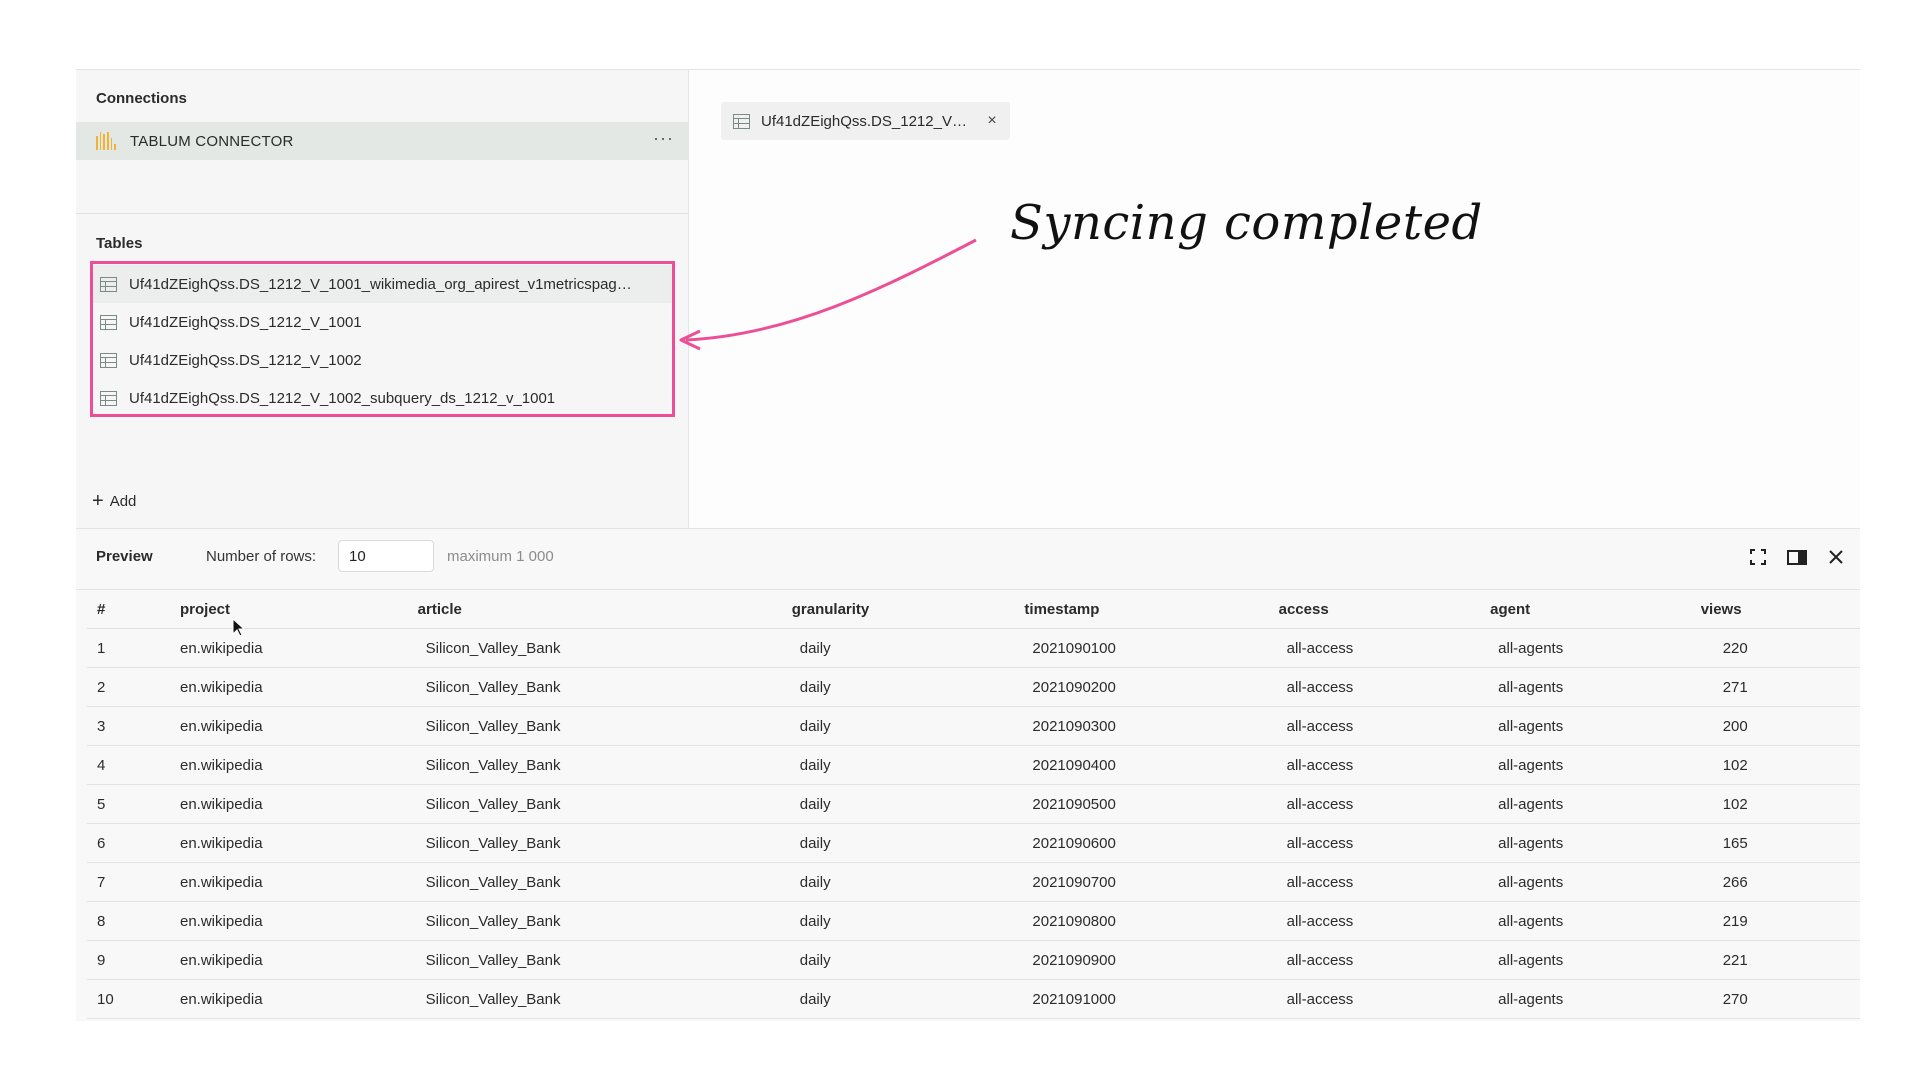 This screenshot has width=1920, height=1080. Describe the element at coordinates (386, 556) in the screenshot. I see `rows-input` at that location.